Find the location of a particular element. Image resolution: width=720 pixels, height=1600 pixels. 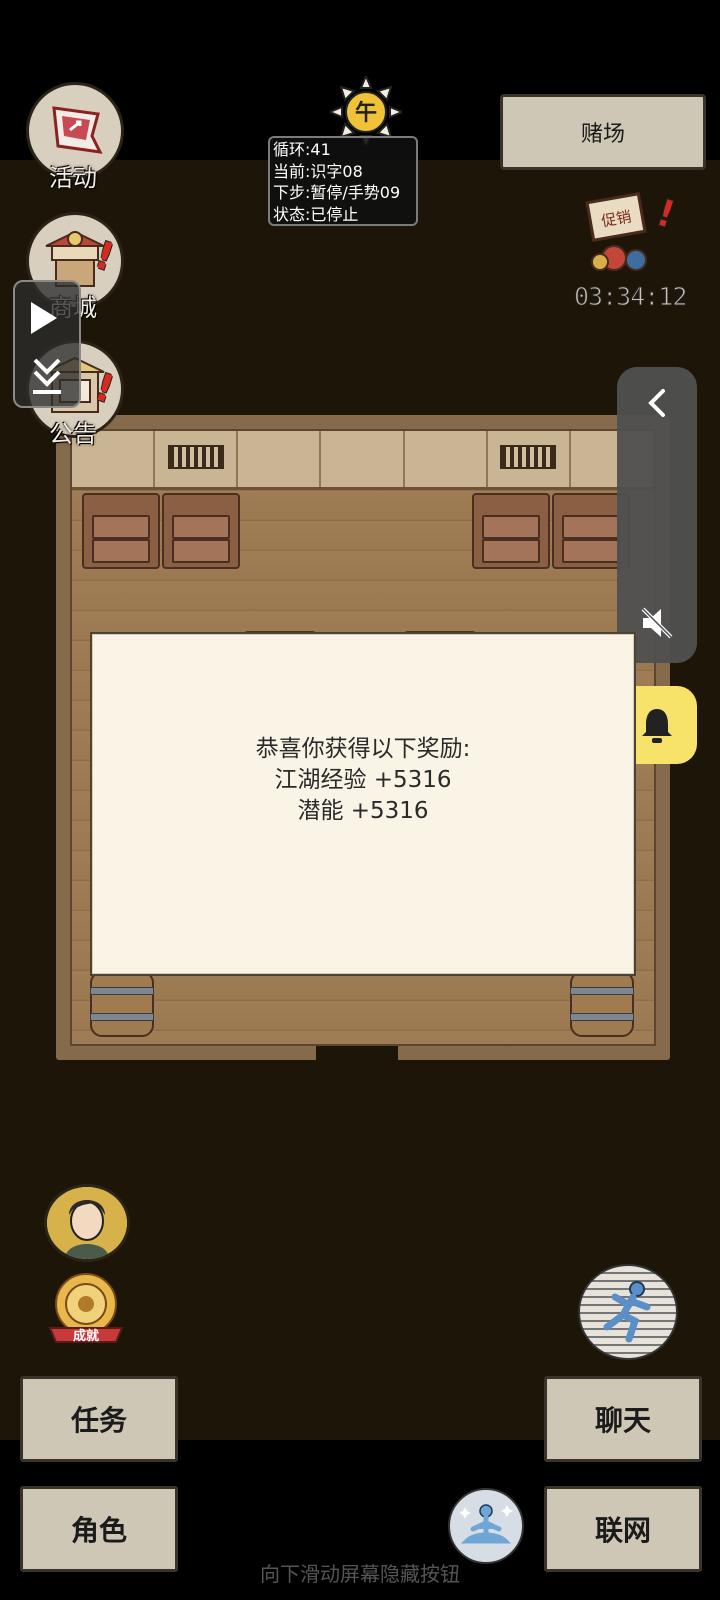

player-portrait-icon is located at coordinates (87, 1223).